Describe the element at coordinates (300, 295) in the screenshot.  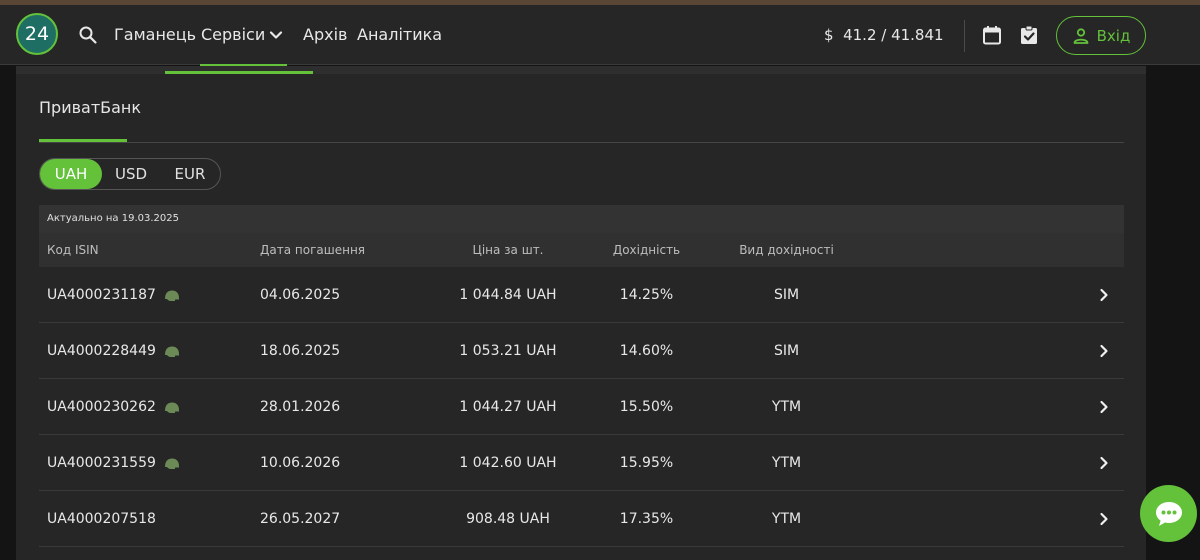
I see `row-maturity: 04.06.2025` at that location.